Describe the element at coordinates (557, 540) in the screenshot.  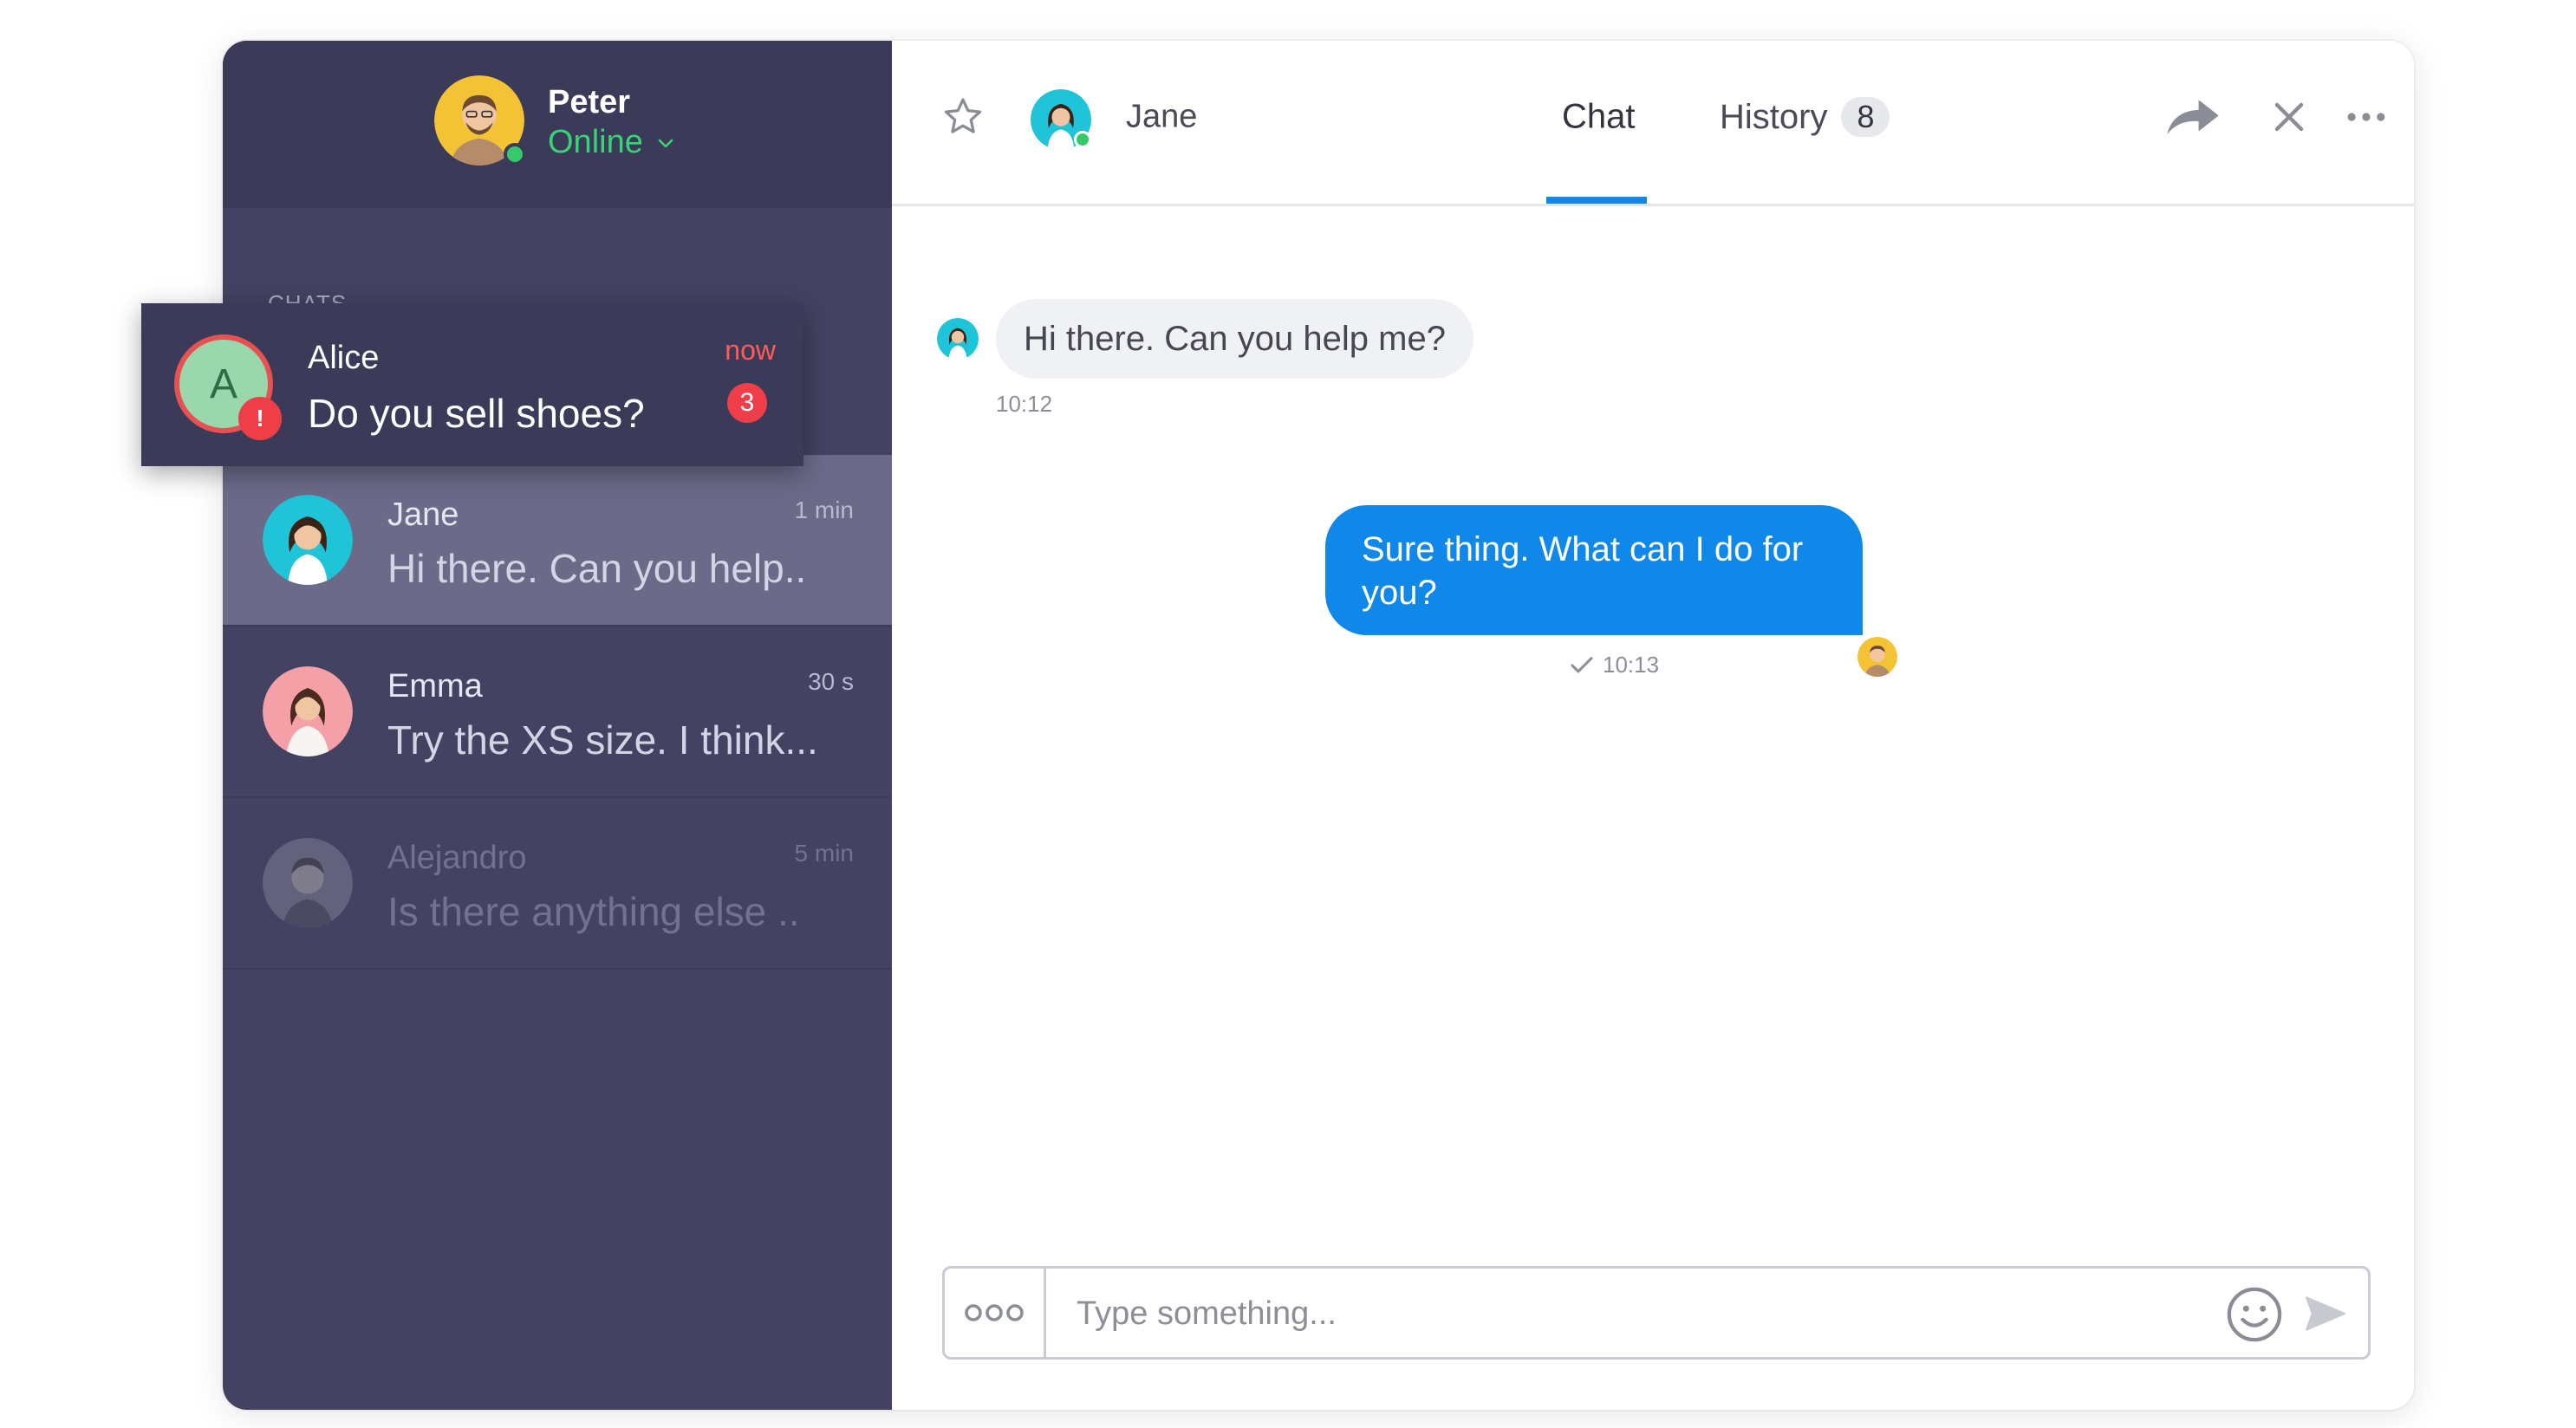
I see `chat-item-jane: Jane 1 min Hi there. Can you help..` at that location.